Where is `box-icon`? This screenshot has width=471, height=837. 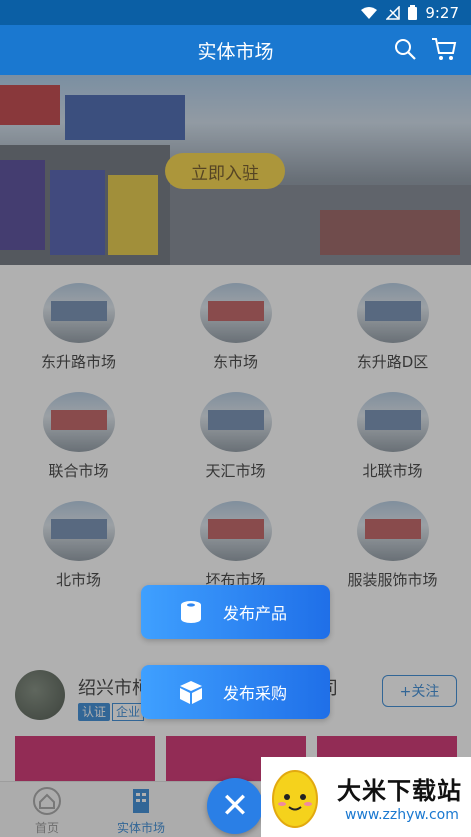 box-icon is located at coordinates (191, 692).